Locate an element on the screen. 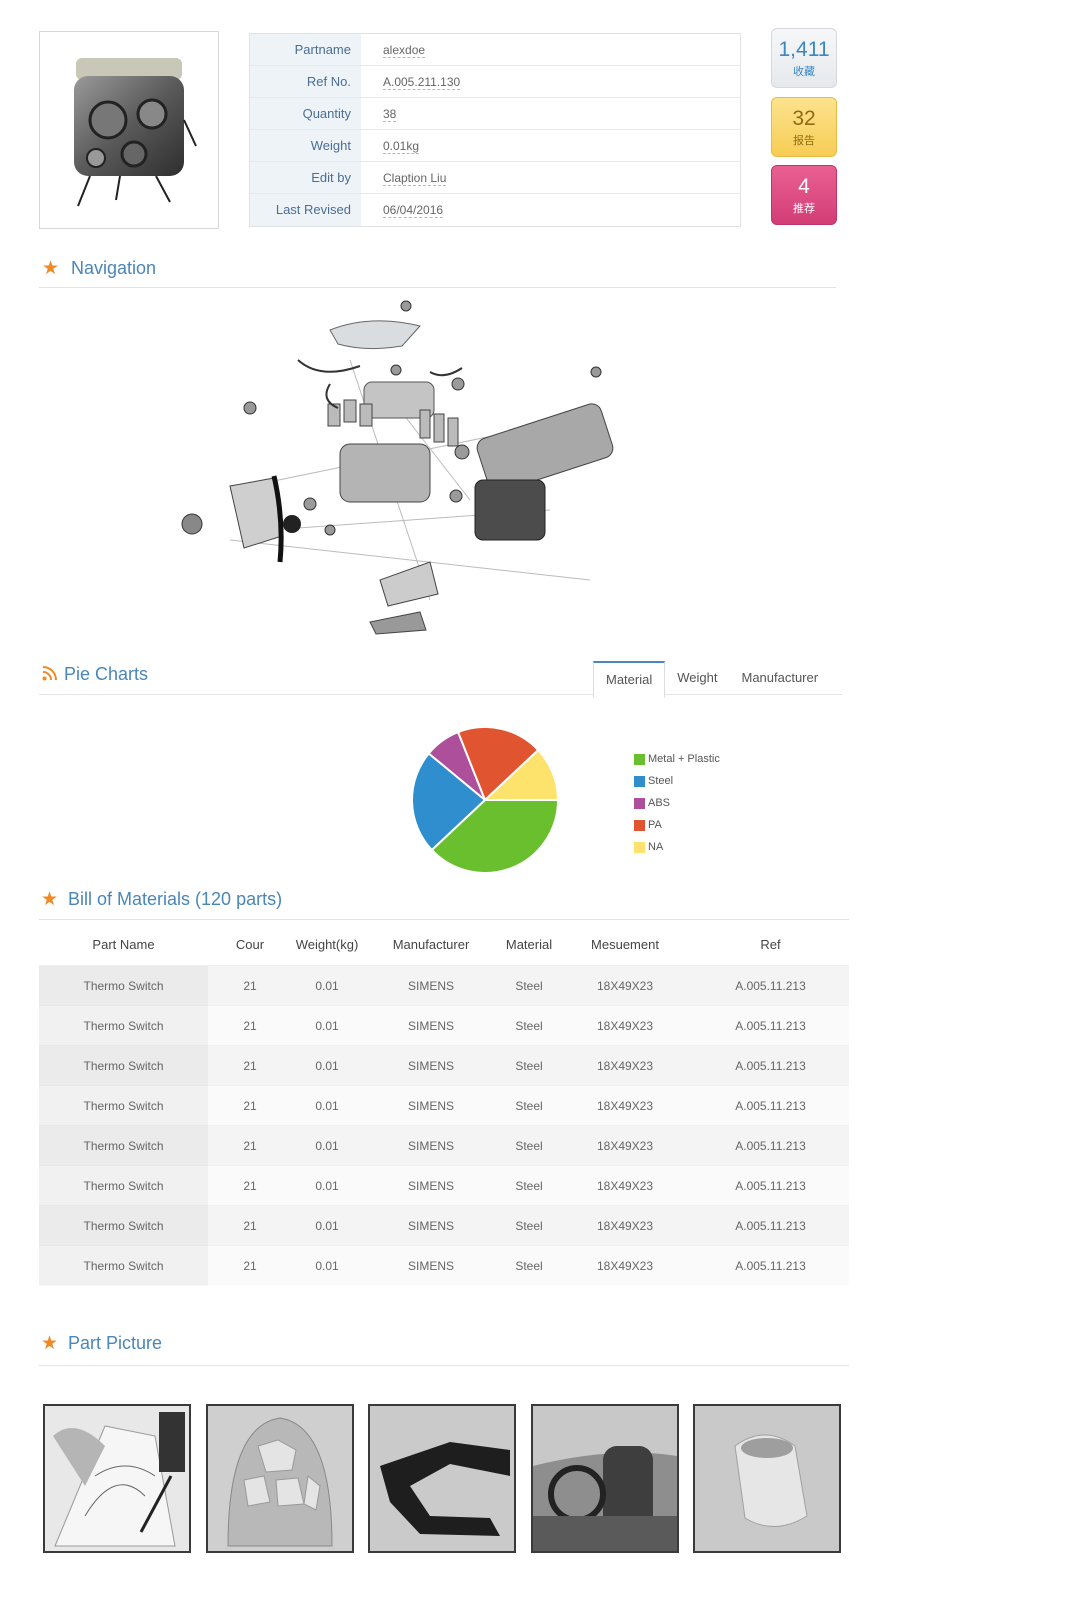  legend-item: PA is located at coordinates (677, 825).